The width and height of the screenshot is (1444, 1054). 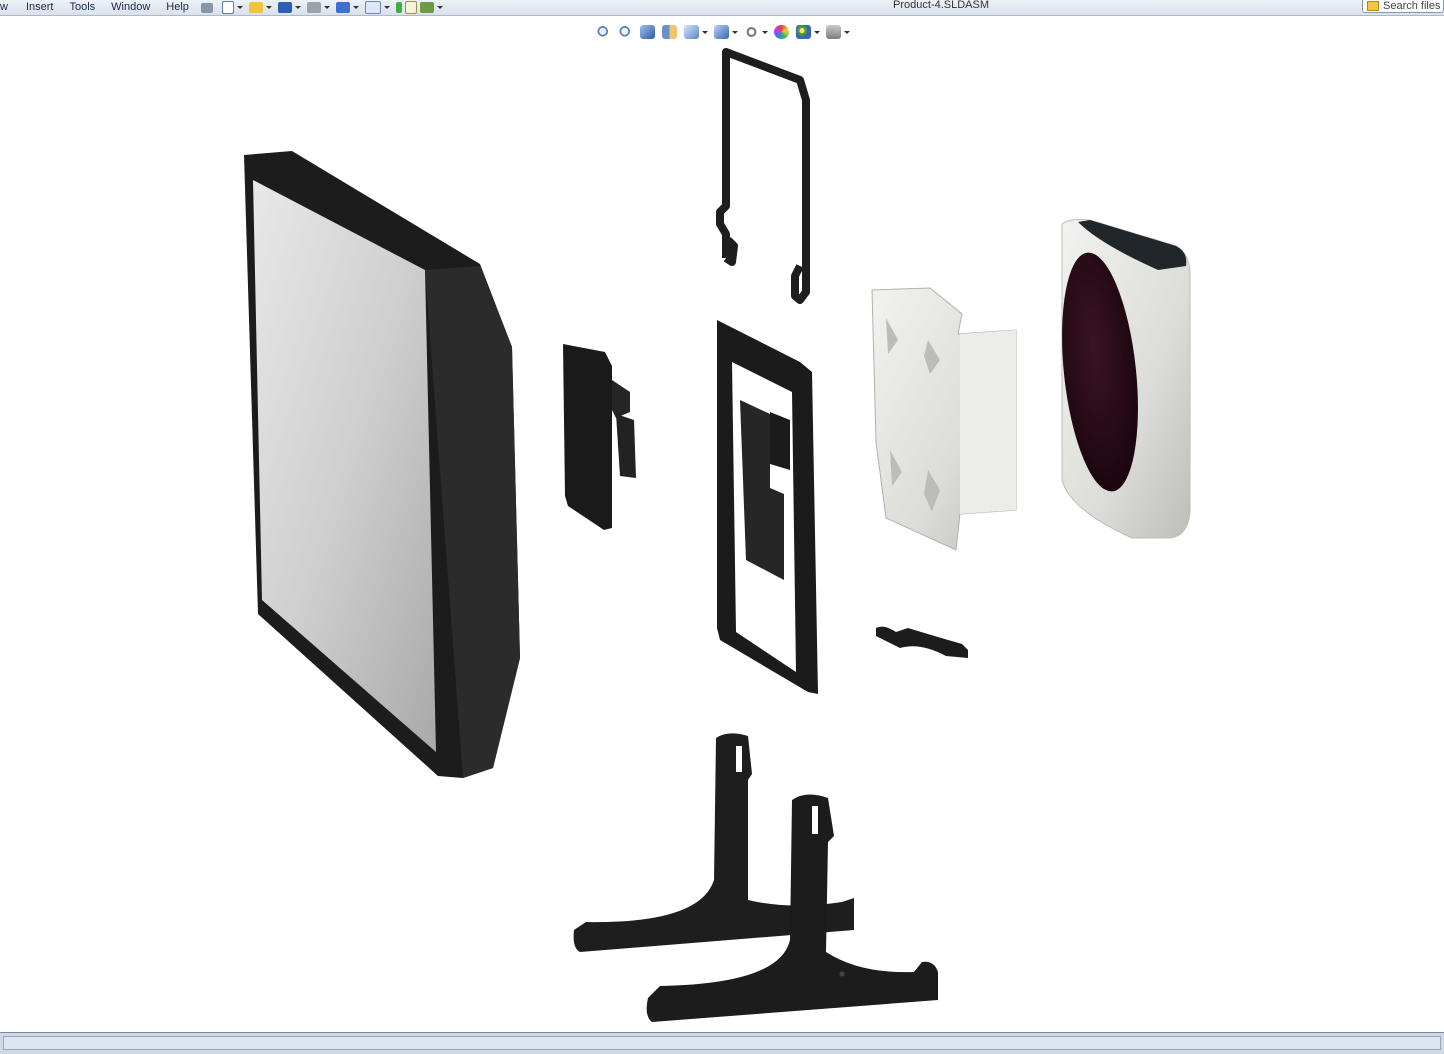 I want to click on hinge-bracket-part, so click(x=599, y=437).